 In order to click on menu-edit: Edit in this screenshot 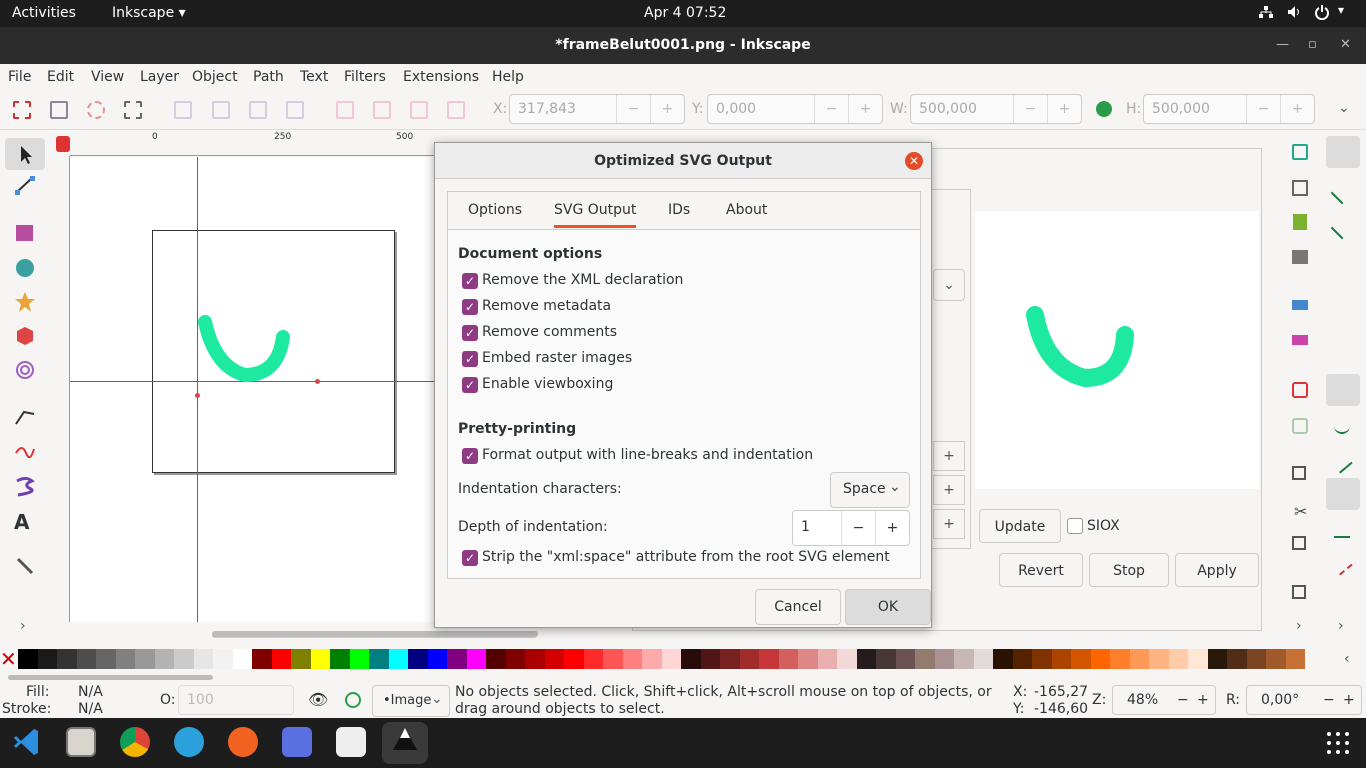, I will do `click(60, 77)`.